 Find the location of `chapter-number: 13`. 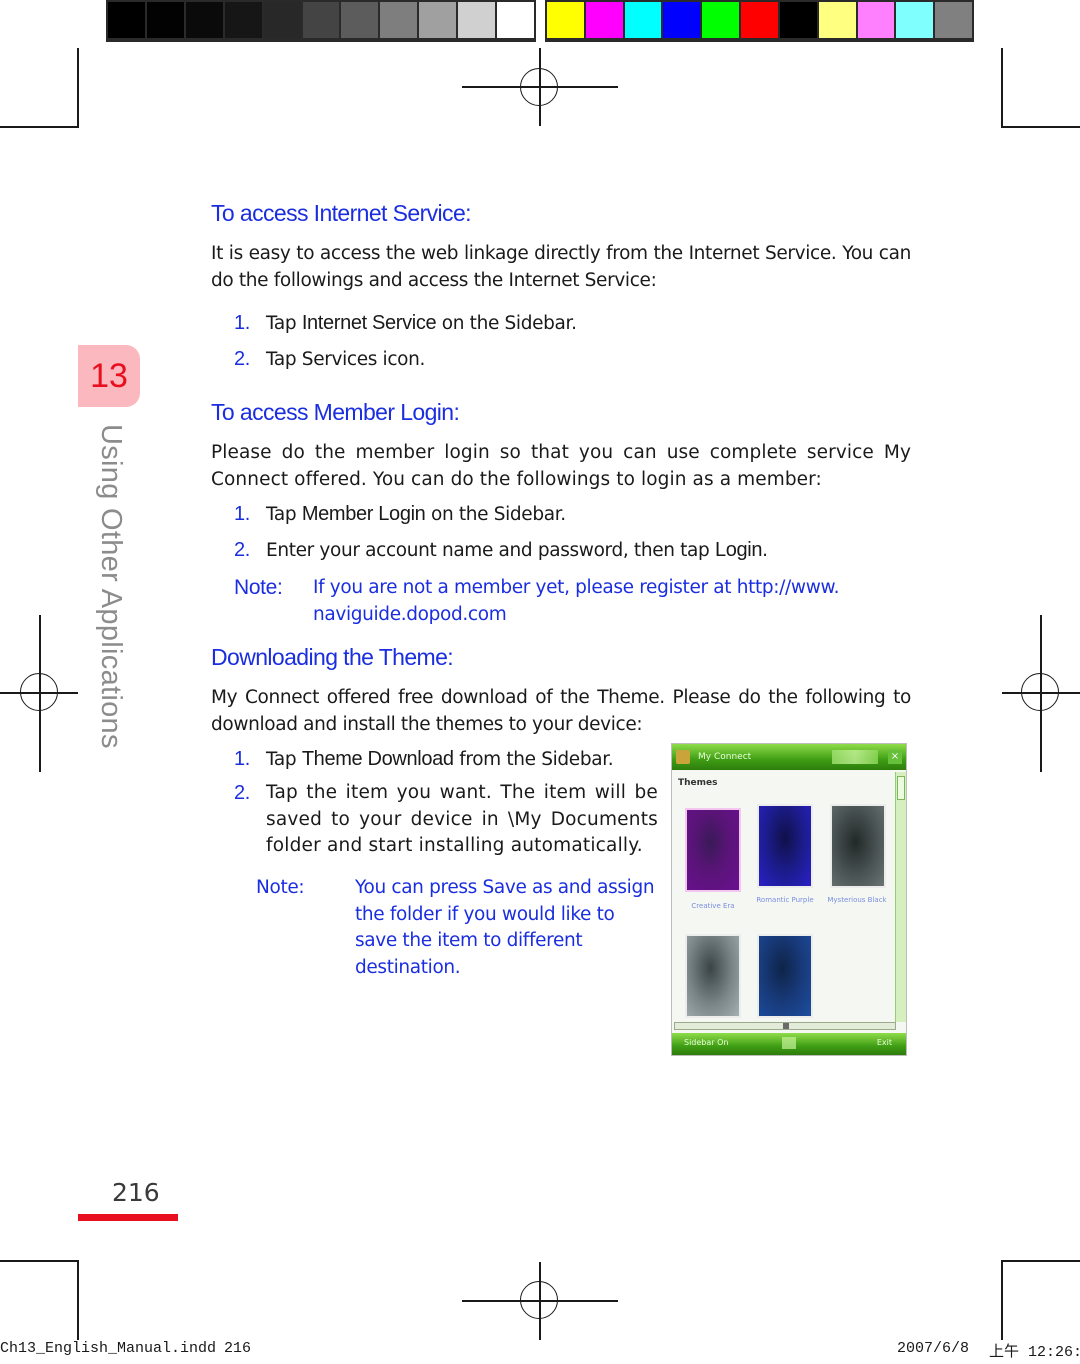

chapter-number: 13 is located at coordinates (109, 375).